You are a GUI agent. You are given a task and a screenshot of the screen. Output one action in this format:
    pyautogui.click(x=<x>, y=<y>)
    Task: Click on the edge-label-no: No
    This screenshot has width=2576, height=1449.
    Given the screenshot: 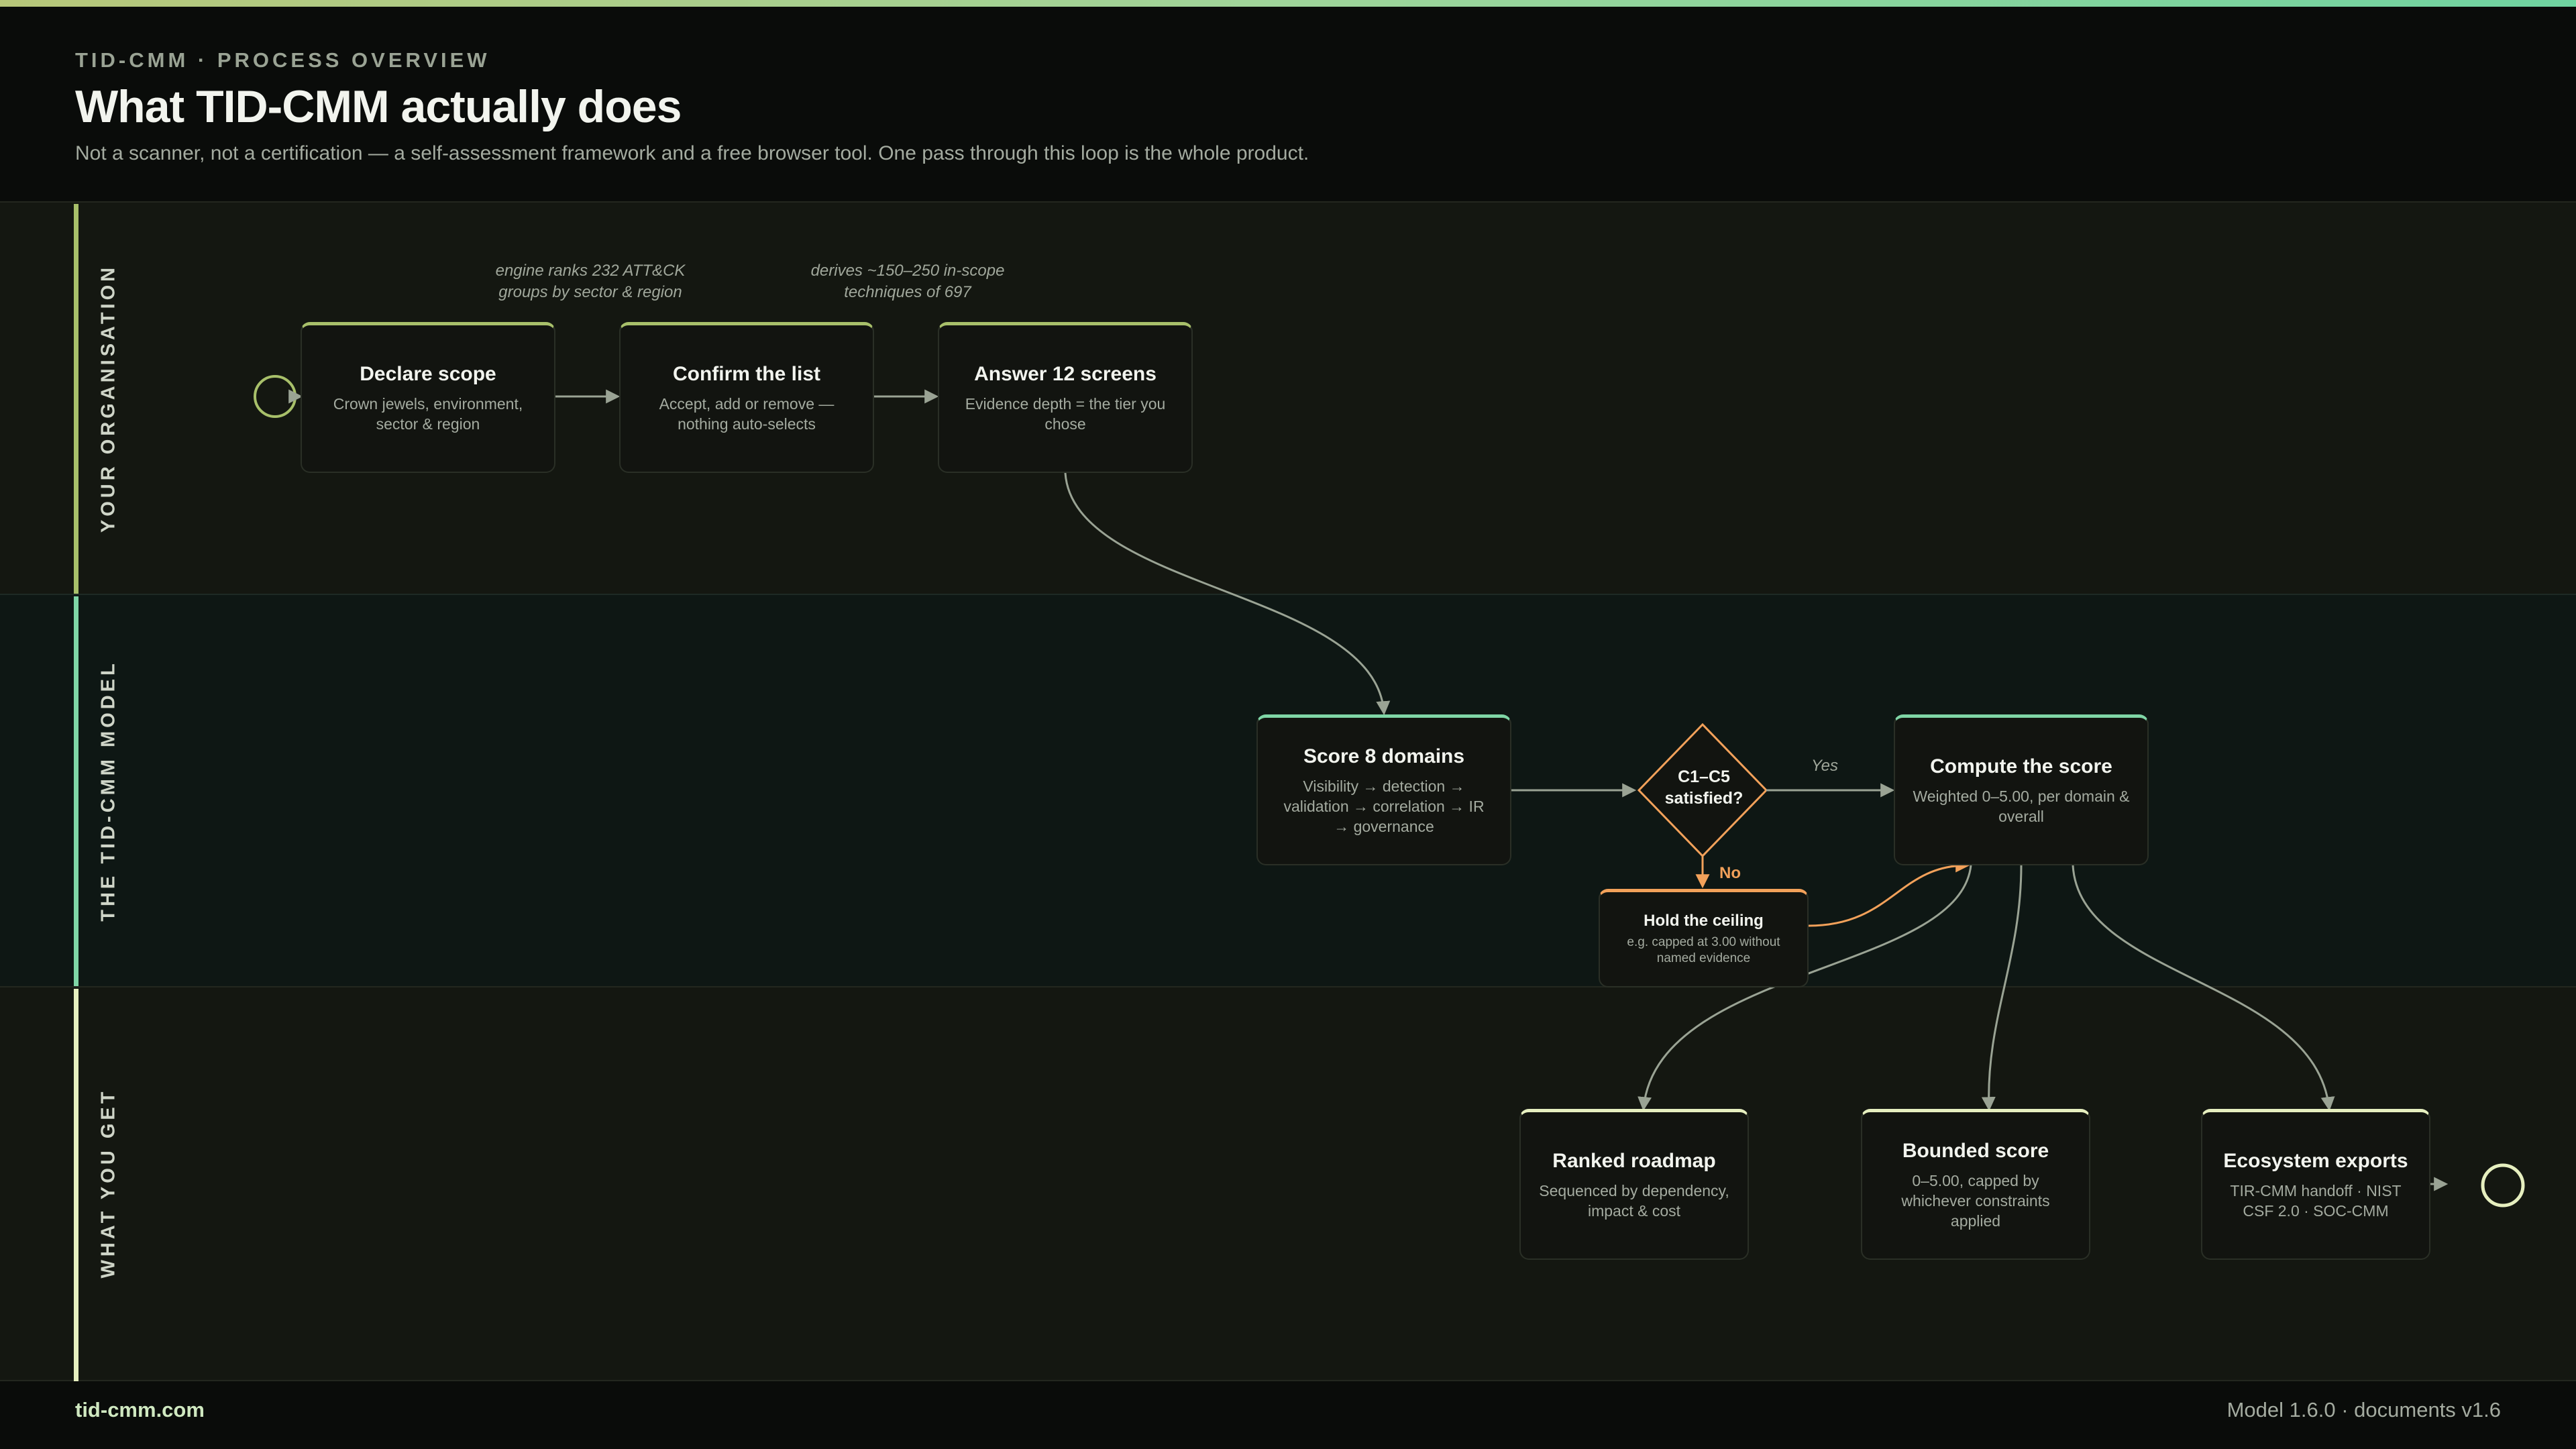 What is the action you would take?
    pyautogui.click(x=1730, y=873)
    